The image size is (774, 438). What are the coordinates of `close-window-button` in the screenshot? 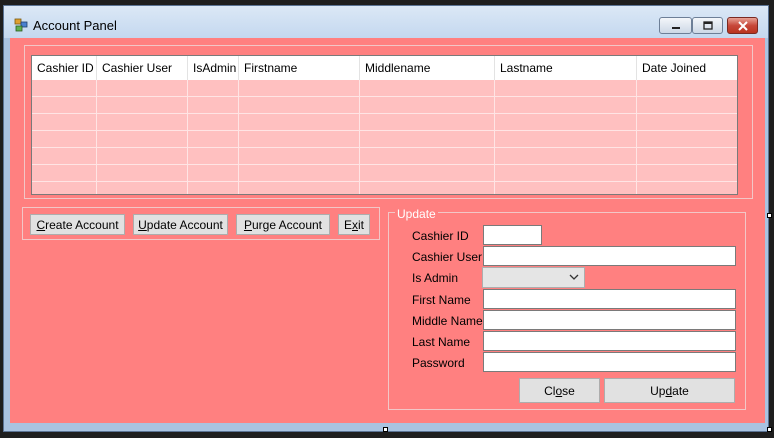 It's located at (742, 25).